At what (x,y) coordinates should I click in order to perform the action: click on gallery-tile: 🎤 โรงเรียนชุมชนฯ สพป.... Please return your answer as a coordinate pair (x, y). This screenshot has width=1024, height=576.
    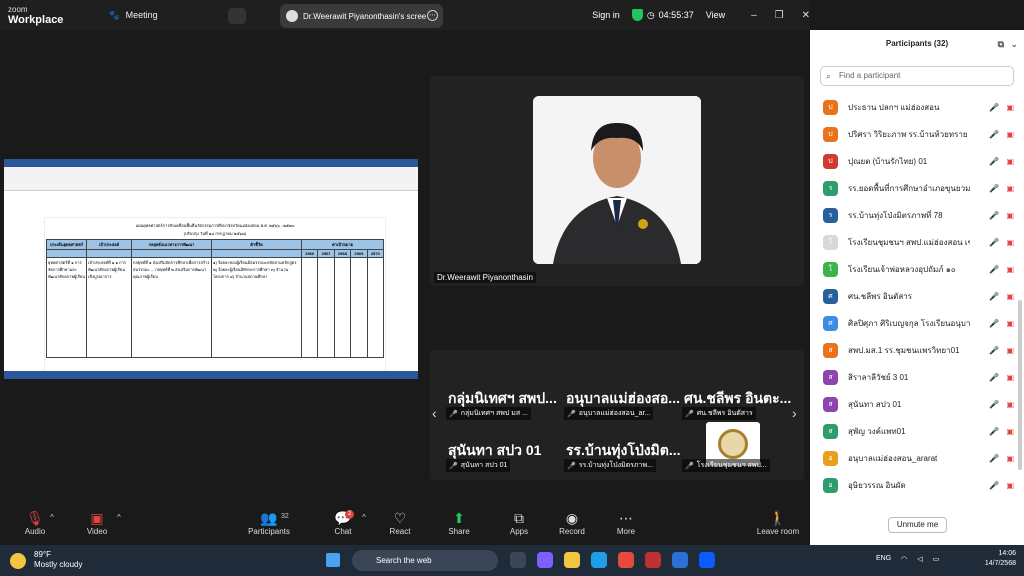
    Looking at the image, I should click on (740, 450).